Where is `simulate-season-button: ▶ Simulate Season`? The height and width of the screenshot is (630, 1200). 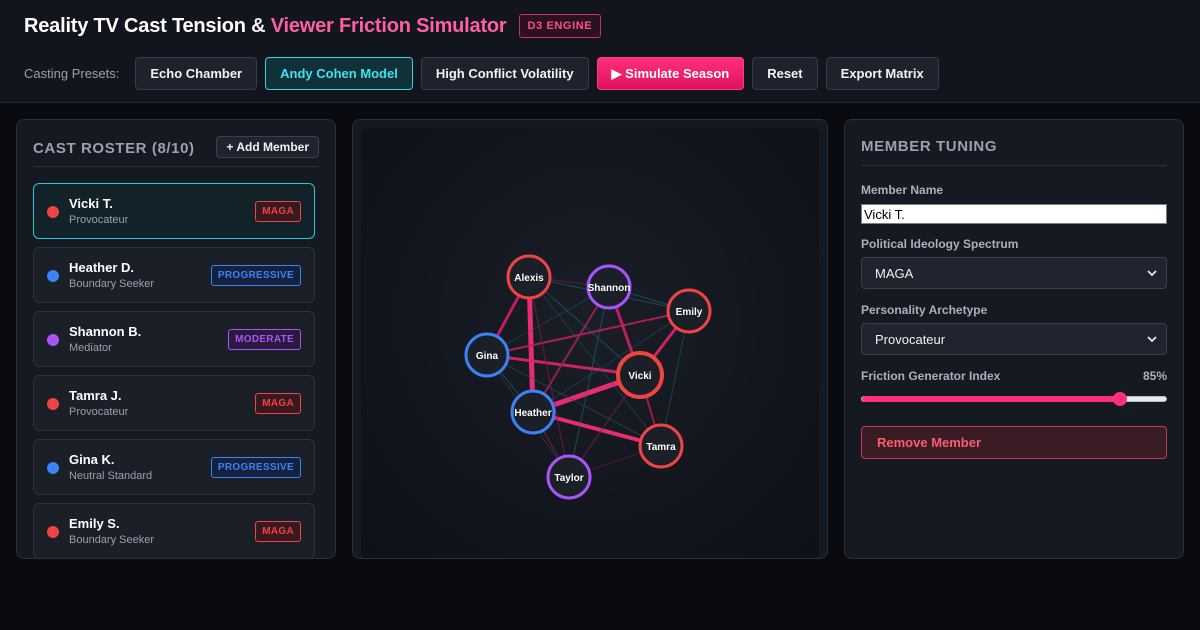 simulate-season-button: ▶ Simulate Season is located at coordinates (670, 73).